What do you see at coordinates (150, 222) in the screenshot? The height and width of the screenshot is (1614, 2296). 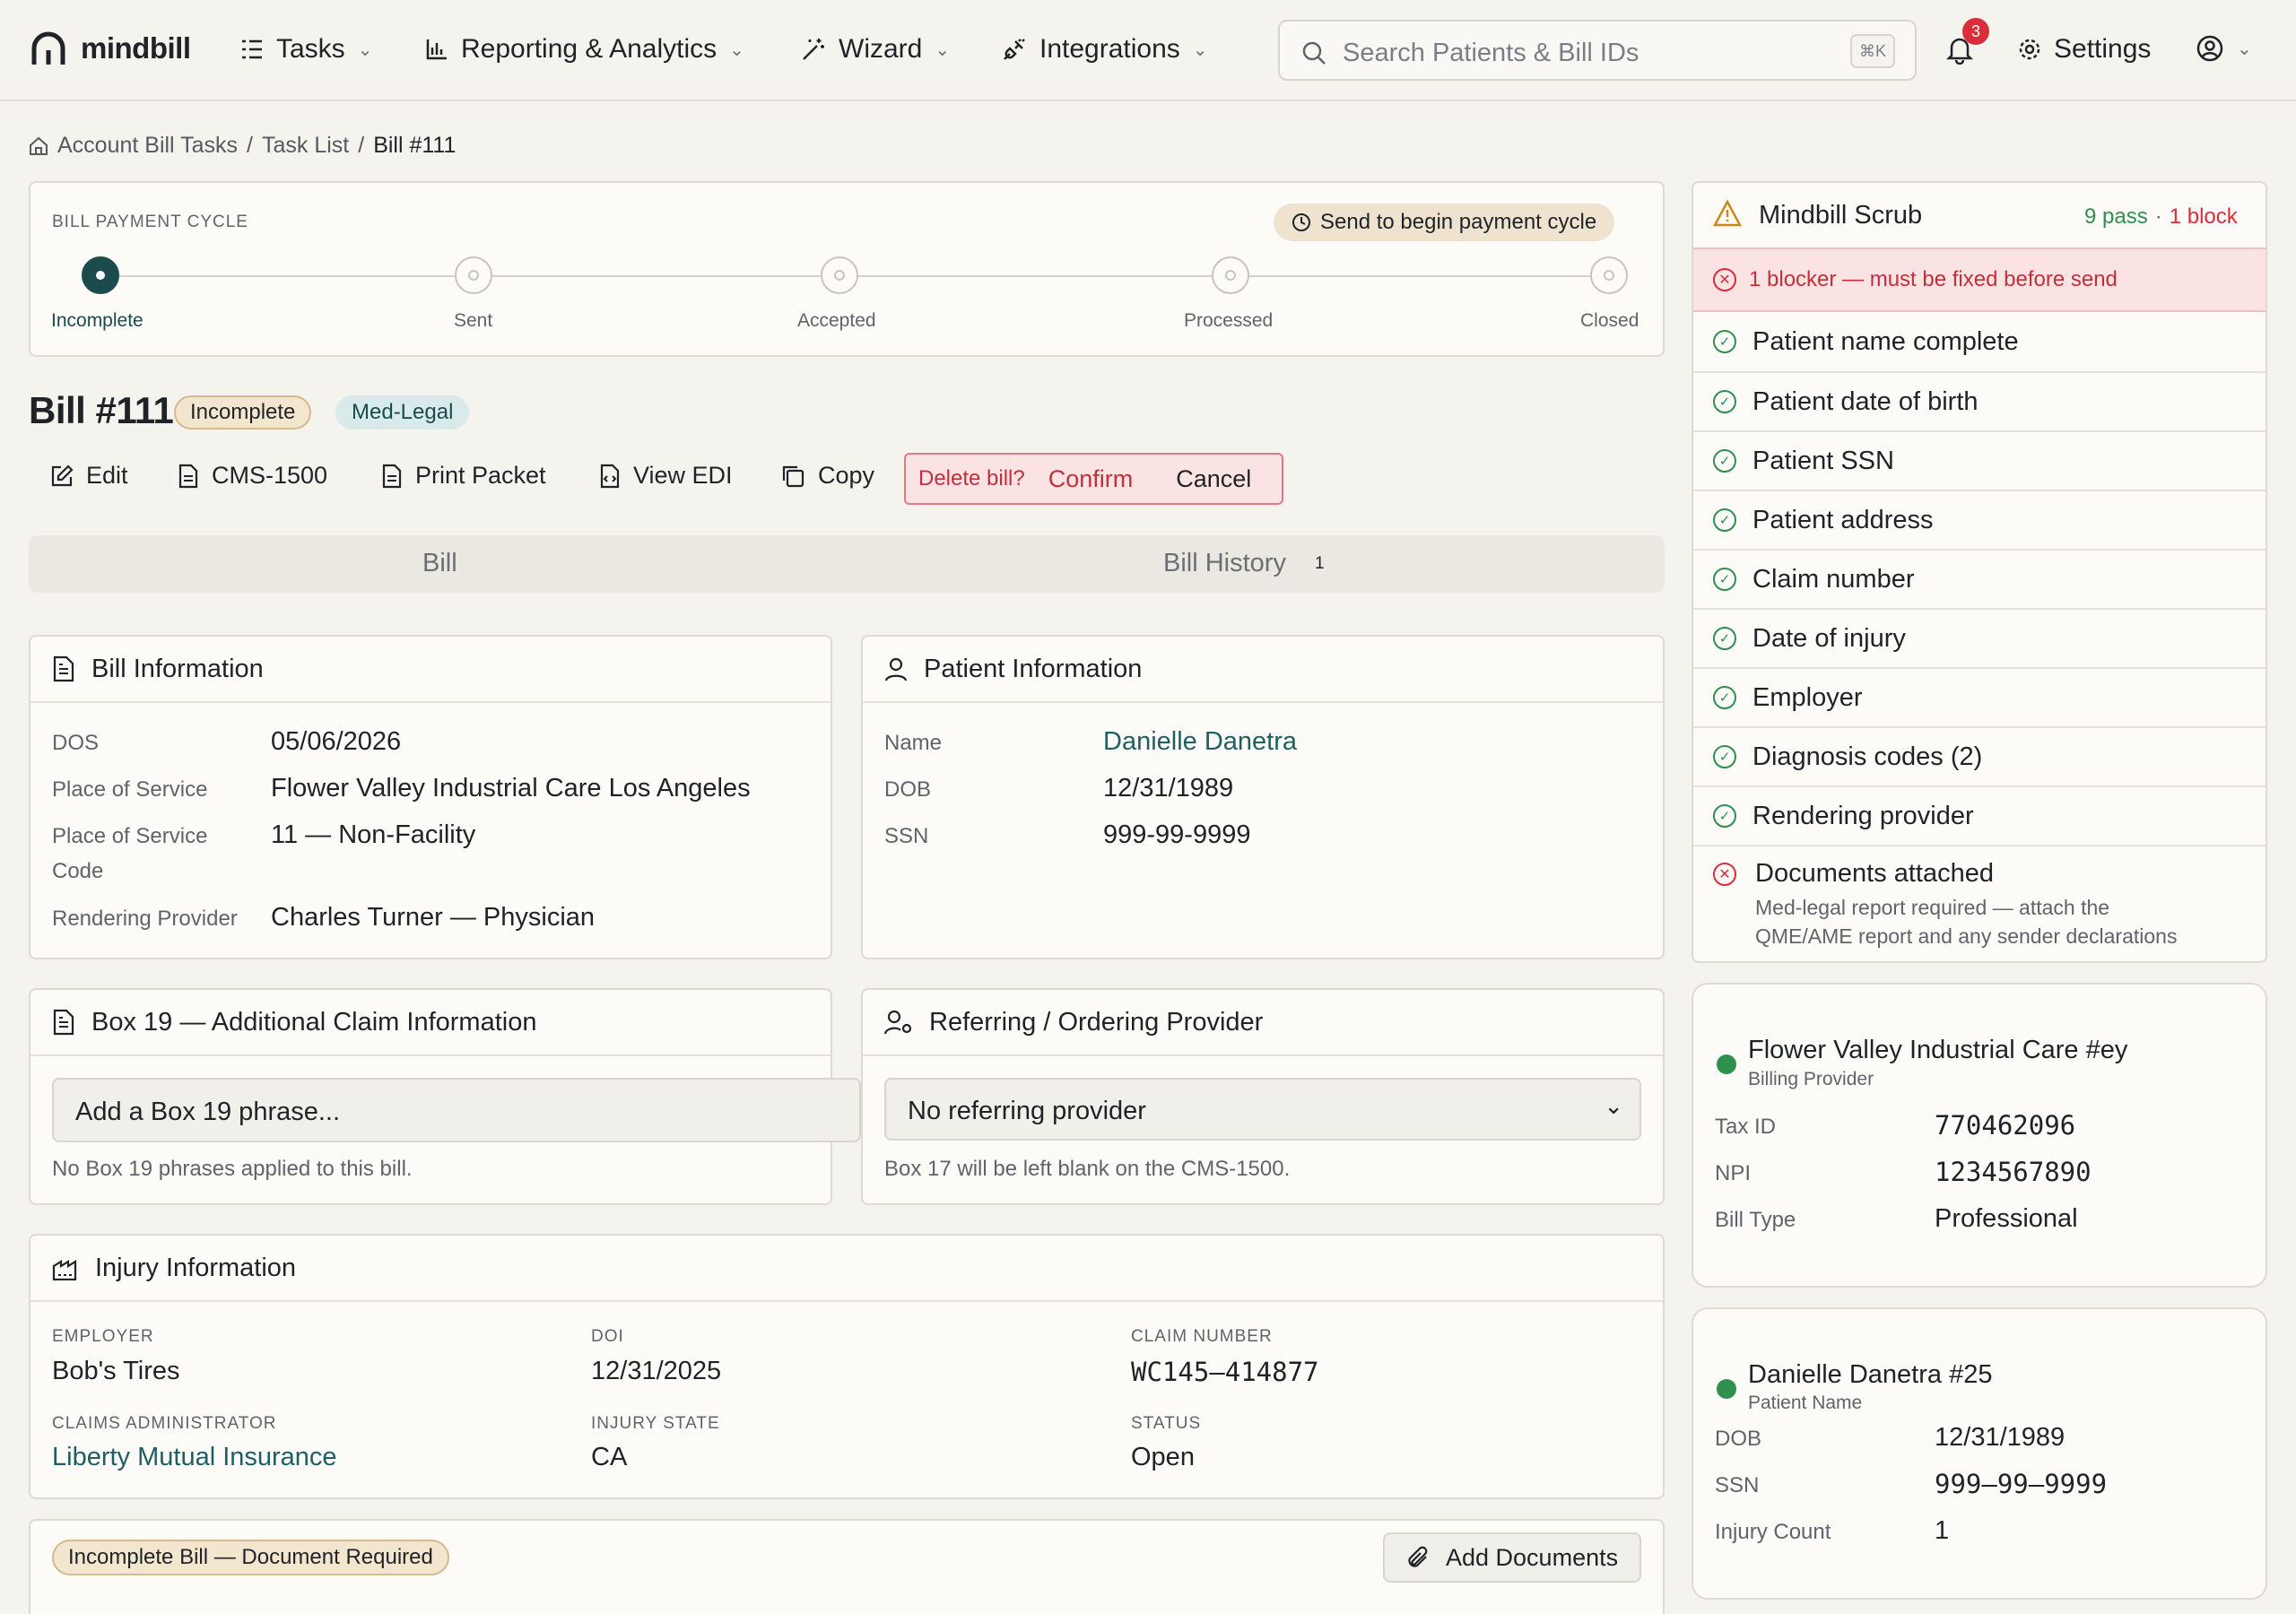 I see `payment-cycle-title: BILL PAYMENT CYCLE` at bounding box center [150, 222].